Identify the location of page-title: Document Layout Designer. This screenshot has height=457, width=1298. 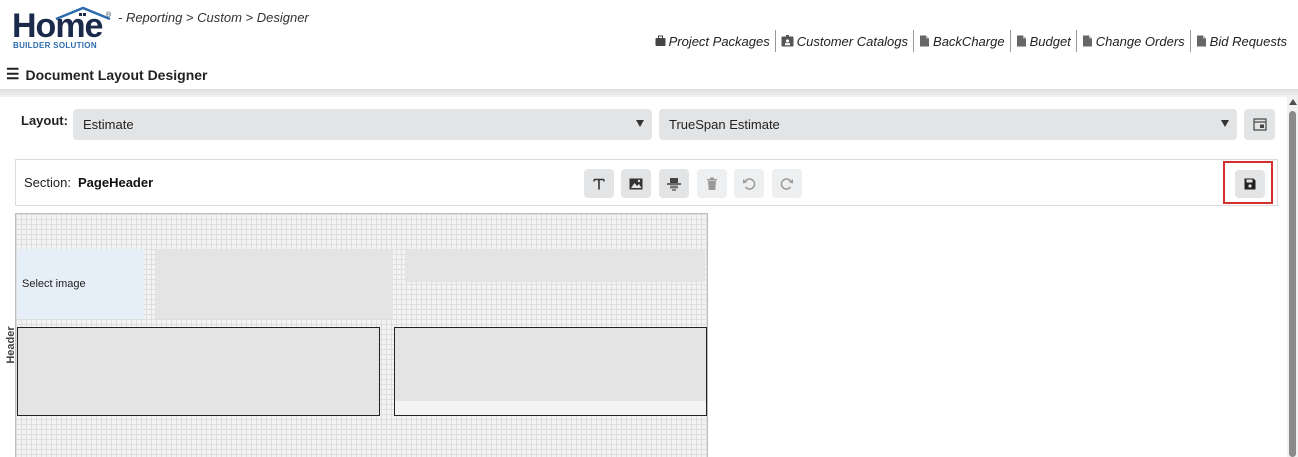
(116, 75).